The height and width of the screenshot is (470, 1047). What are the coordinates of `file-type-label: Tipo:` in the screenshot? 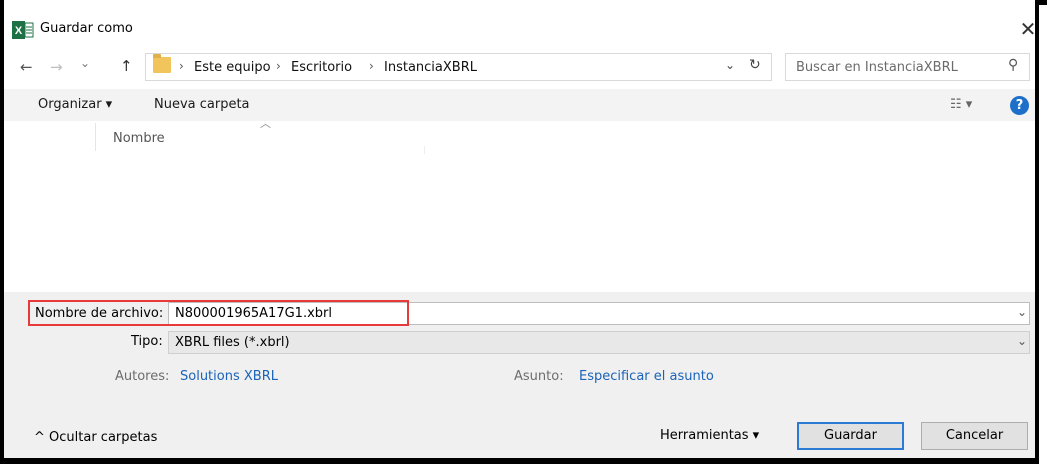 It's located at (147, 341).